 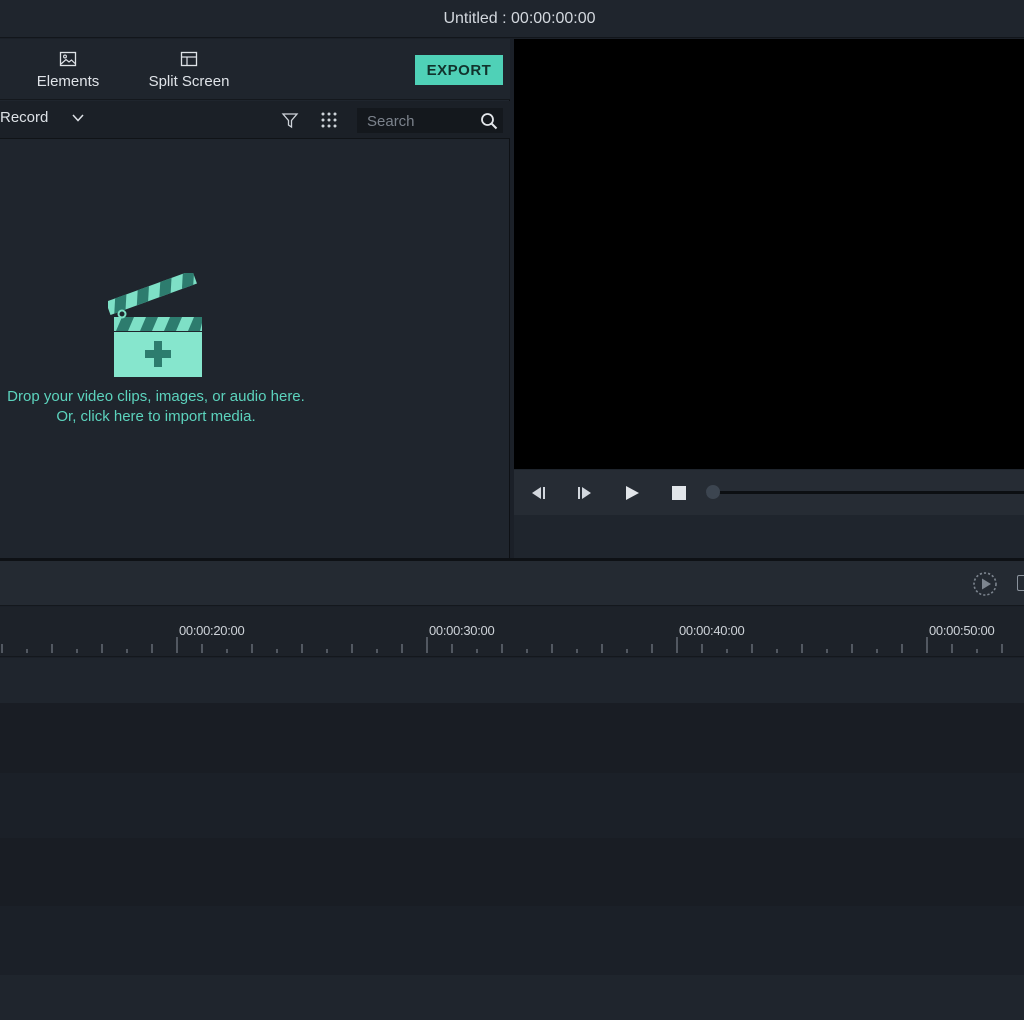 What do you see at coordinates (255, 120) in the screenshot?
I see `media-toolbar: Record` at bounding box center [255, 120].